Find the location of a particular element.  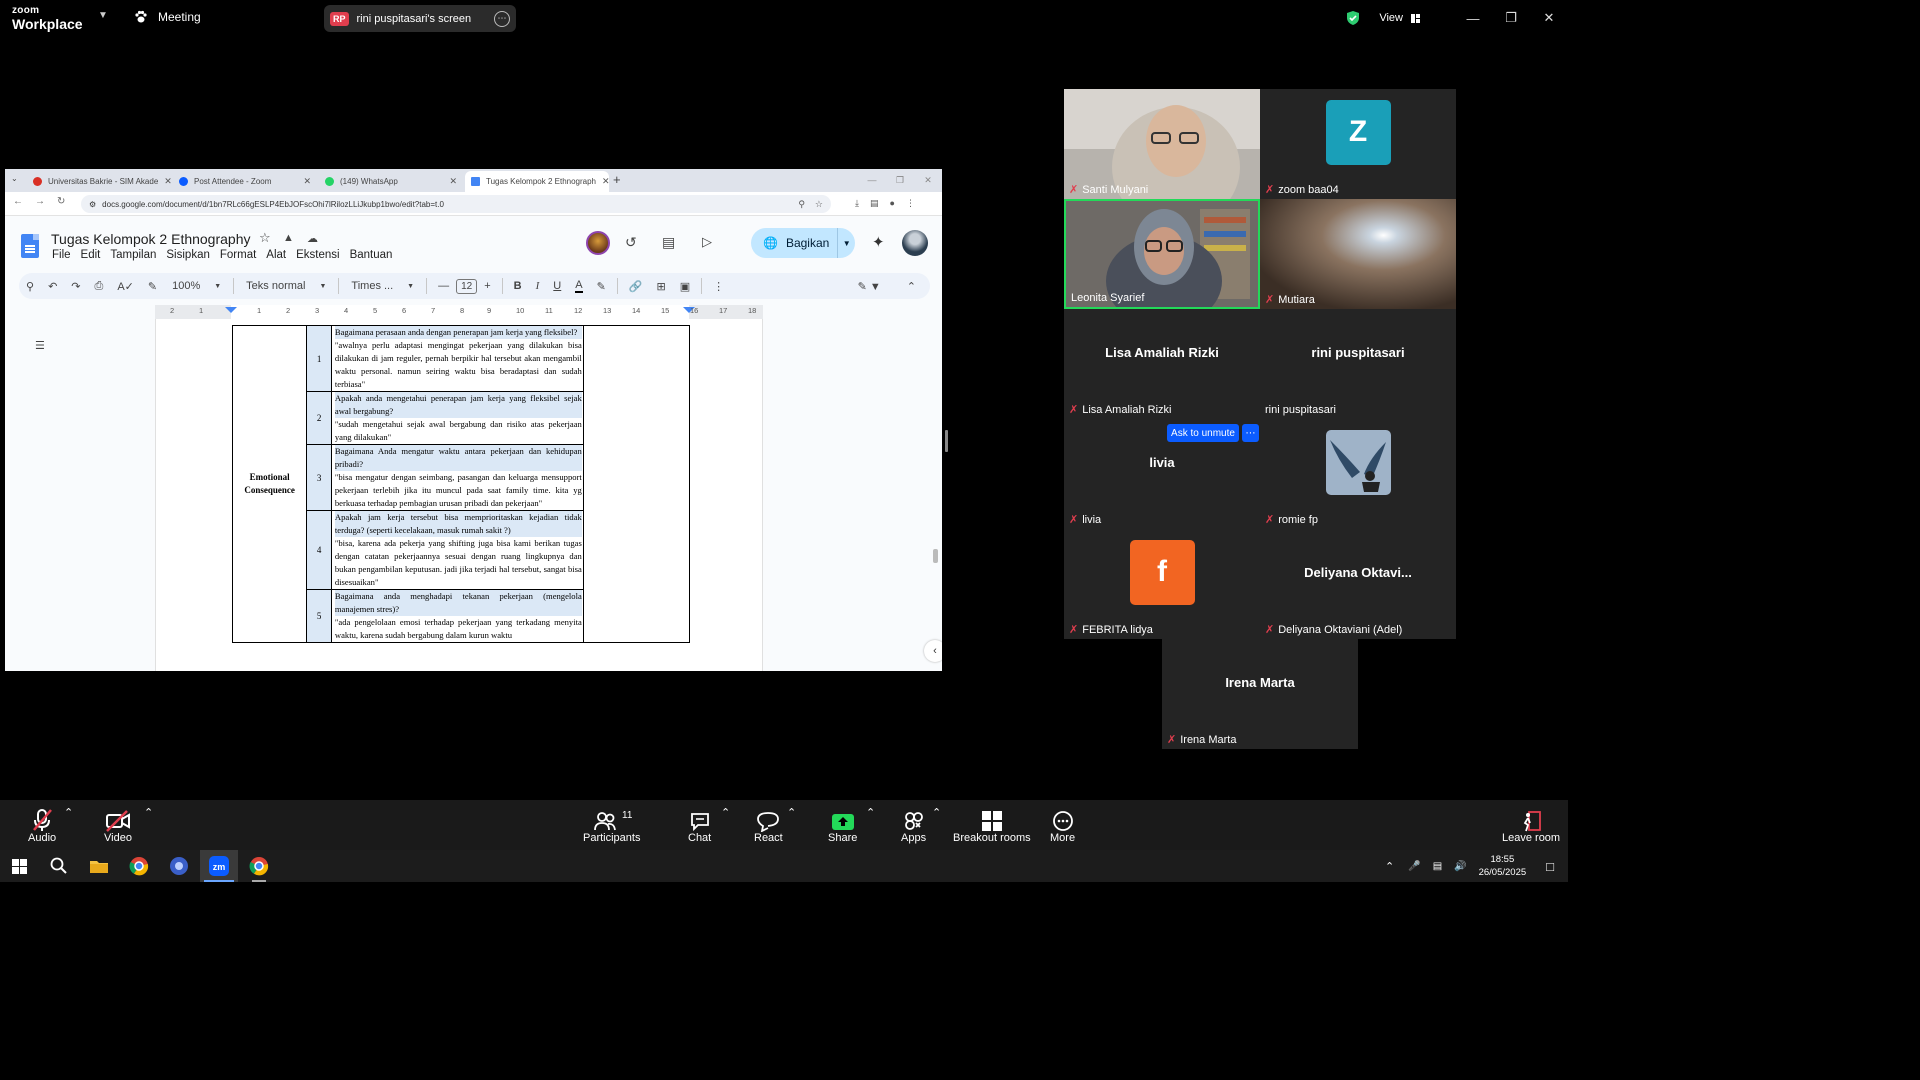

site-info-icon: ⚙ is located at coordinates (92, 204).